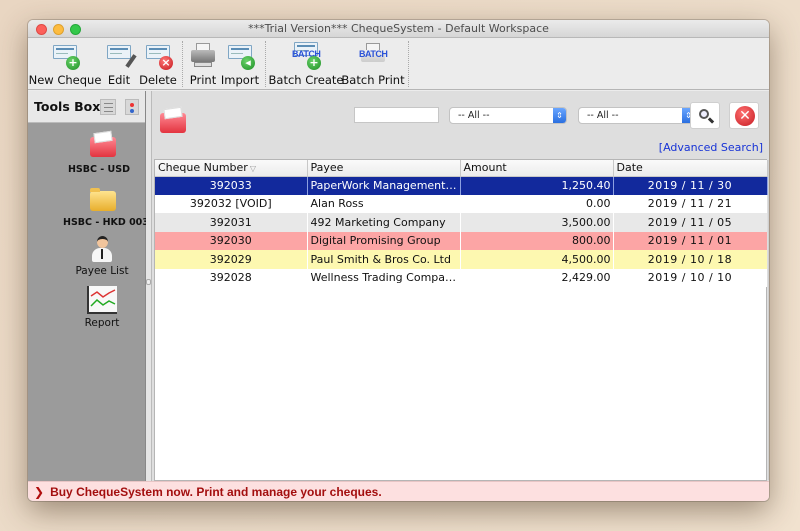 This screenshot has height=531, width=800. What do you see at coordinates (690, 168) in the screenshot?
I see `column-header-date: Date` at bounding box center [690, 168].